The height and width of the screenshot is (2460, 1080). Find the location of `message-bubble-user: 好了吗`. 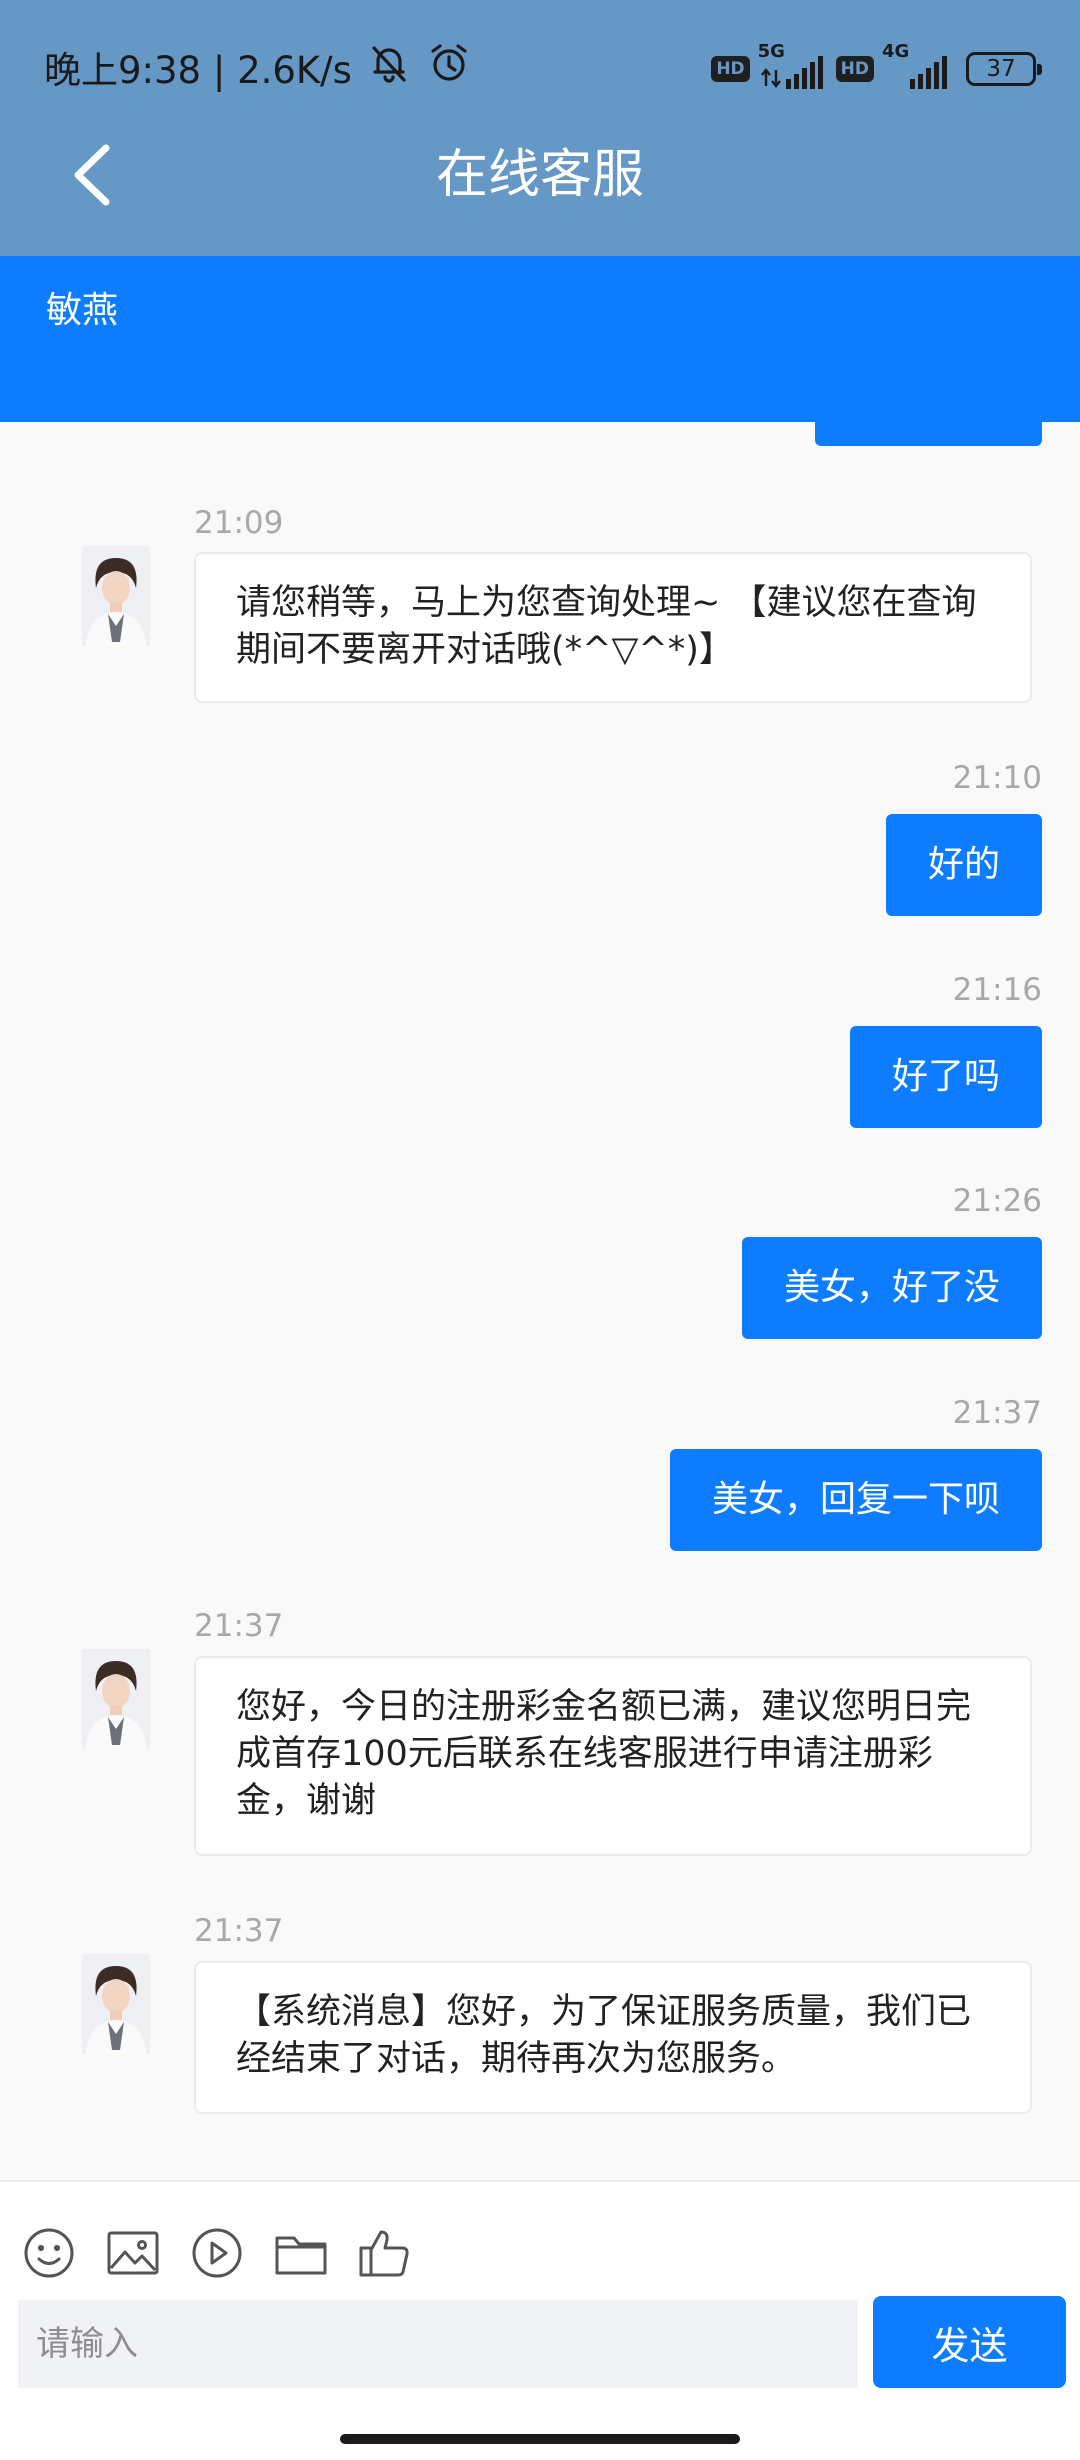

message-bubble-user: 好了吗 is located at coordinates (945, 1077).